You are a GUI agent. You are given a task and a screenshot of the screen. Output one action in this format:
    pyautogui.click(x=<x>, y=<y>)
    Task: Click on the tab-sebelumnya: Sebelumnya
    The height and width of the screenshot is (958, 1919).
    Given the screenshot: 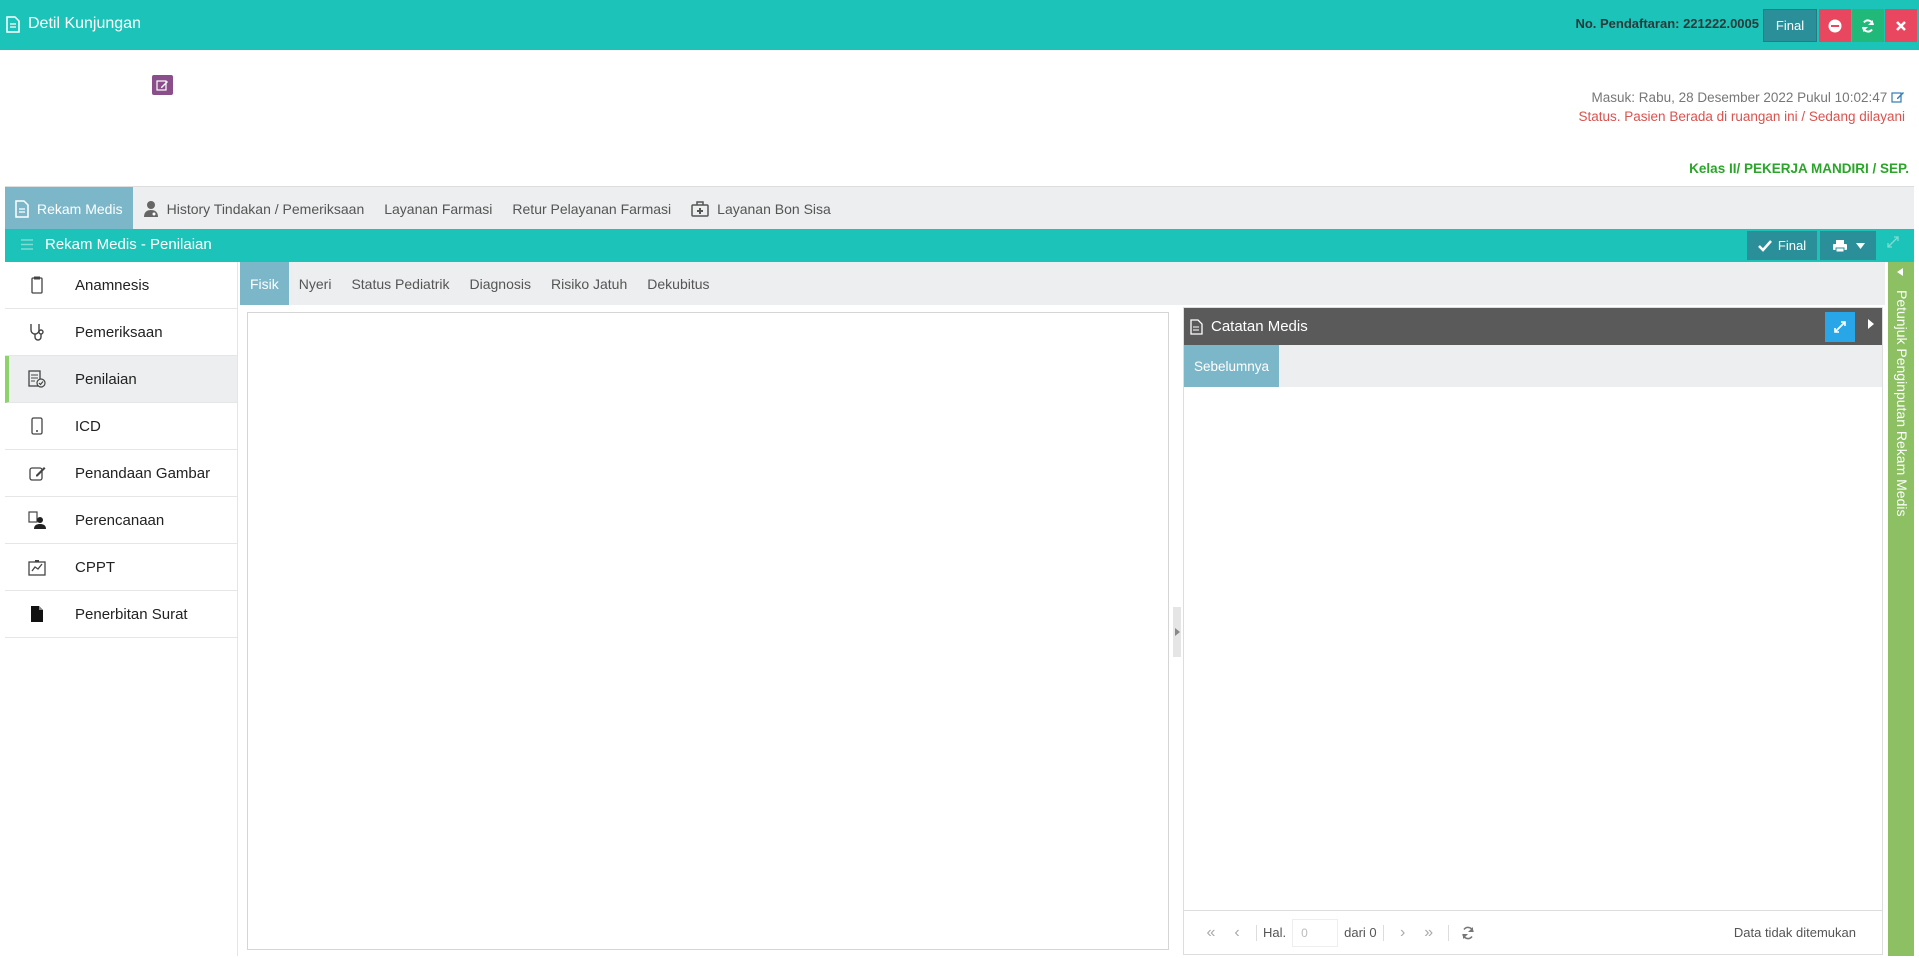 What is the action you would take?
    pyautogui.click(x=1232, y=366)
    